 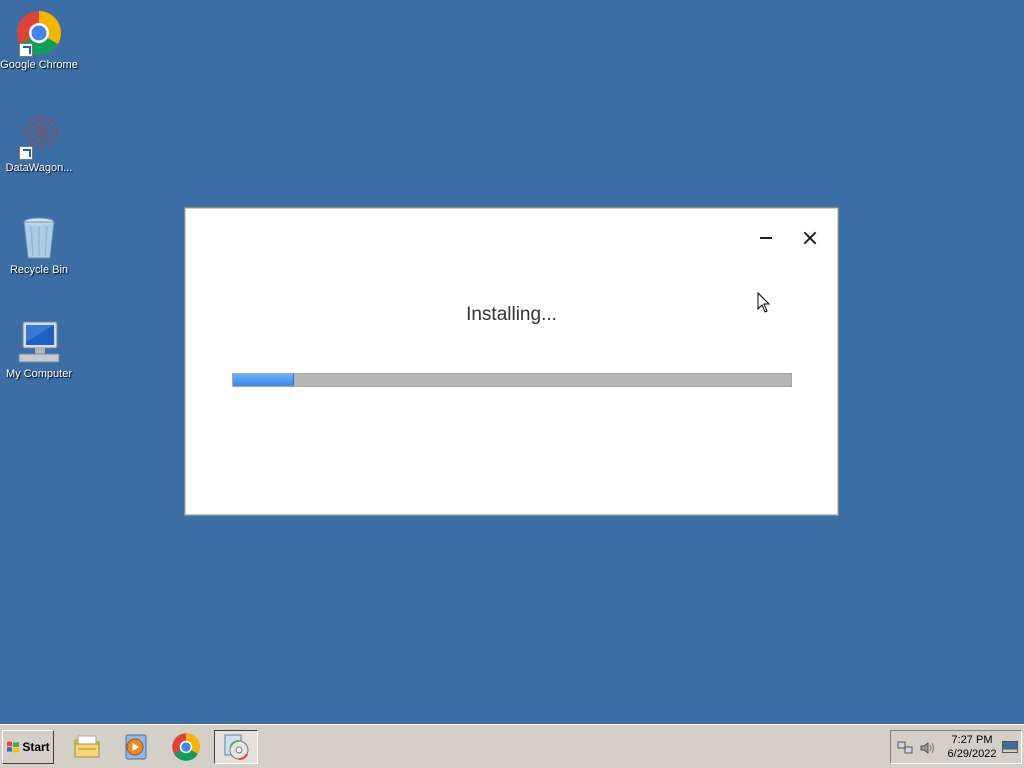 I want to click on media-player-icon, so click(x=136, y=747).